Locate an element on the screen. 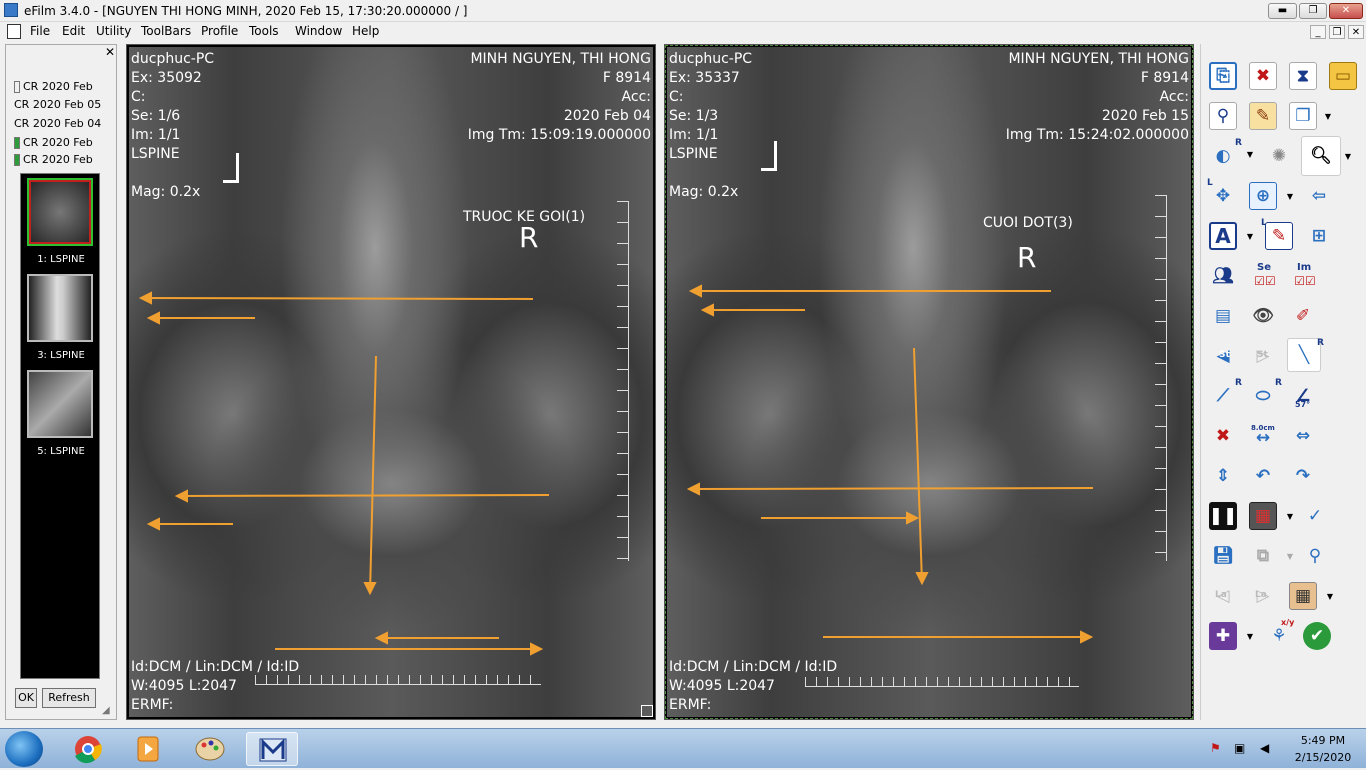  study-item: CR 2020 Feb 04 is located at coordinates (59, 123).